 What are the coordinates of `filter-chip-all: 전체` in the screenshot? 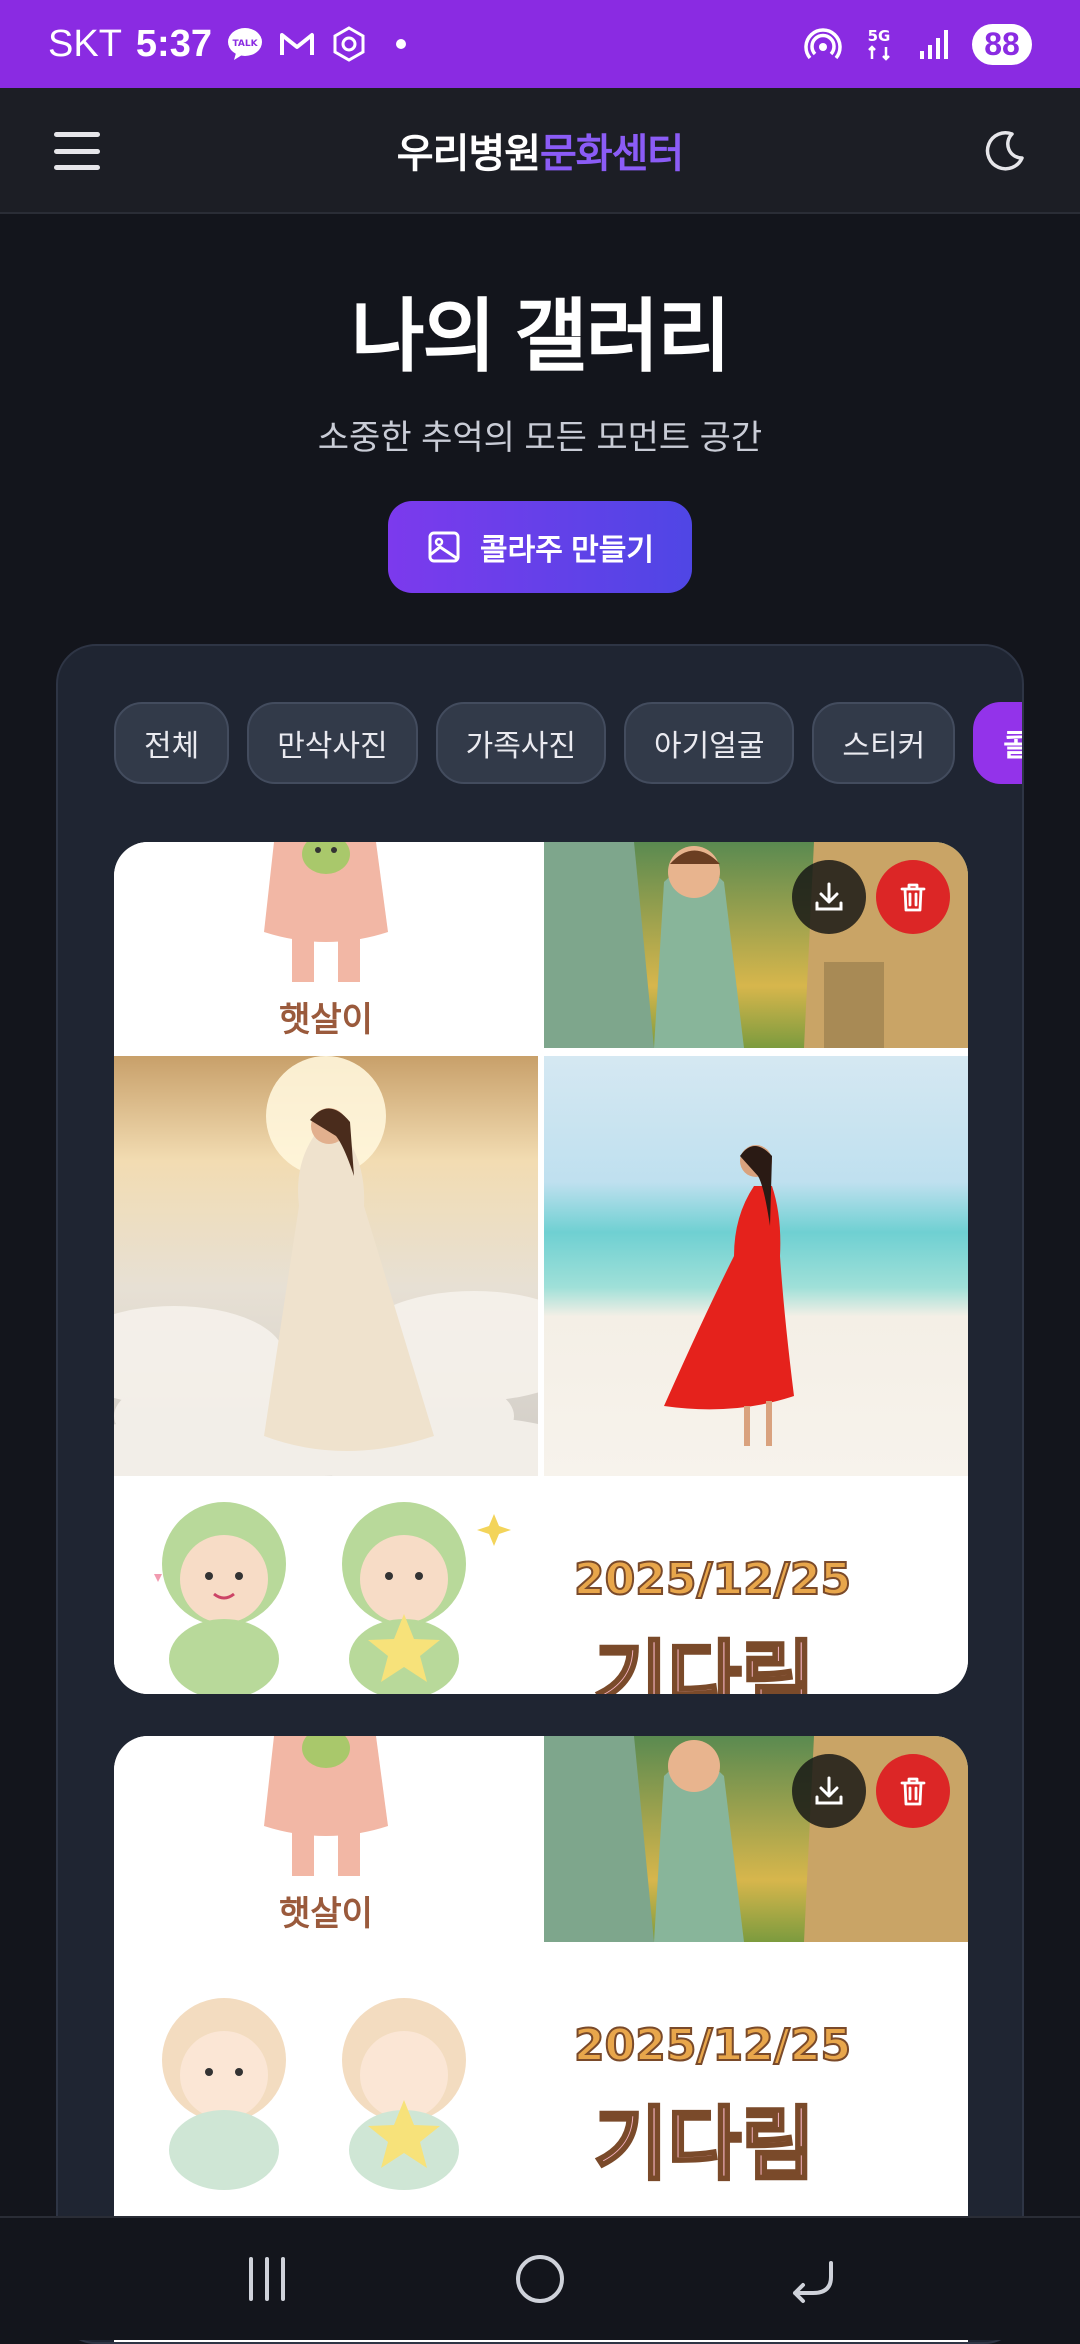 It's located at (172, 743).